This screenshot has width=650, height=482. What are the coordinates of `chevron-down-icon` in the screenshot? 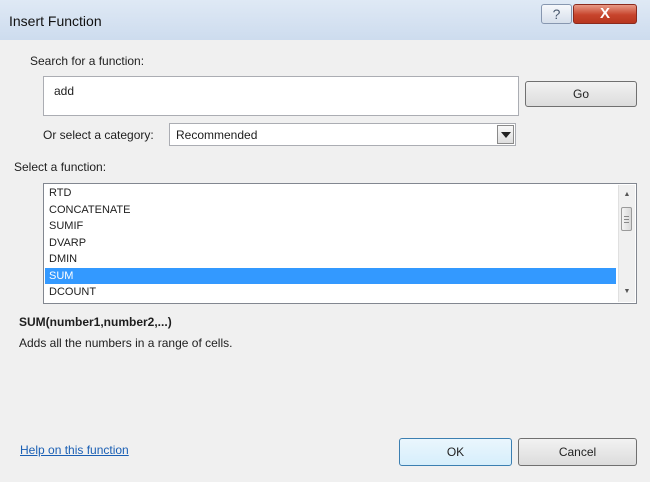 It's located at (506, 135).